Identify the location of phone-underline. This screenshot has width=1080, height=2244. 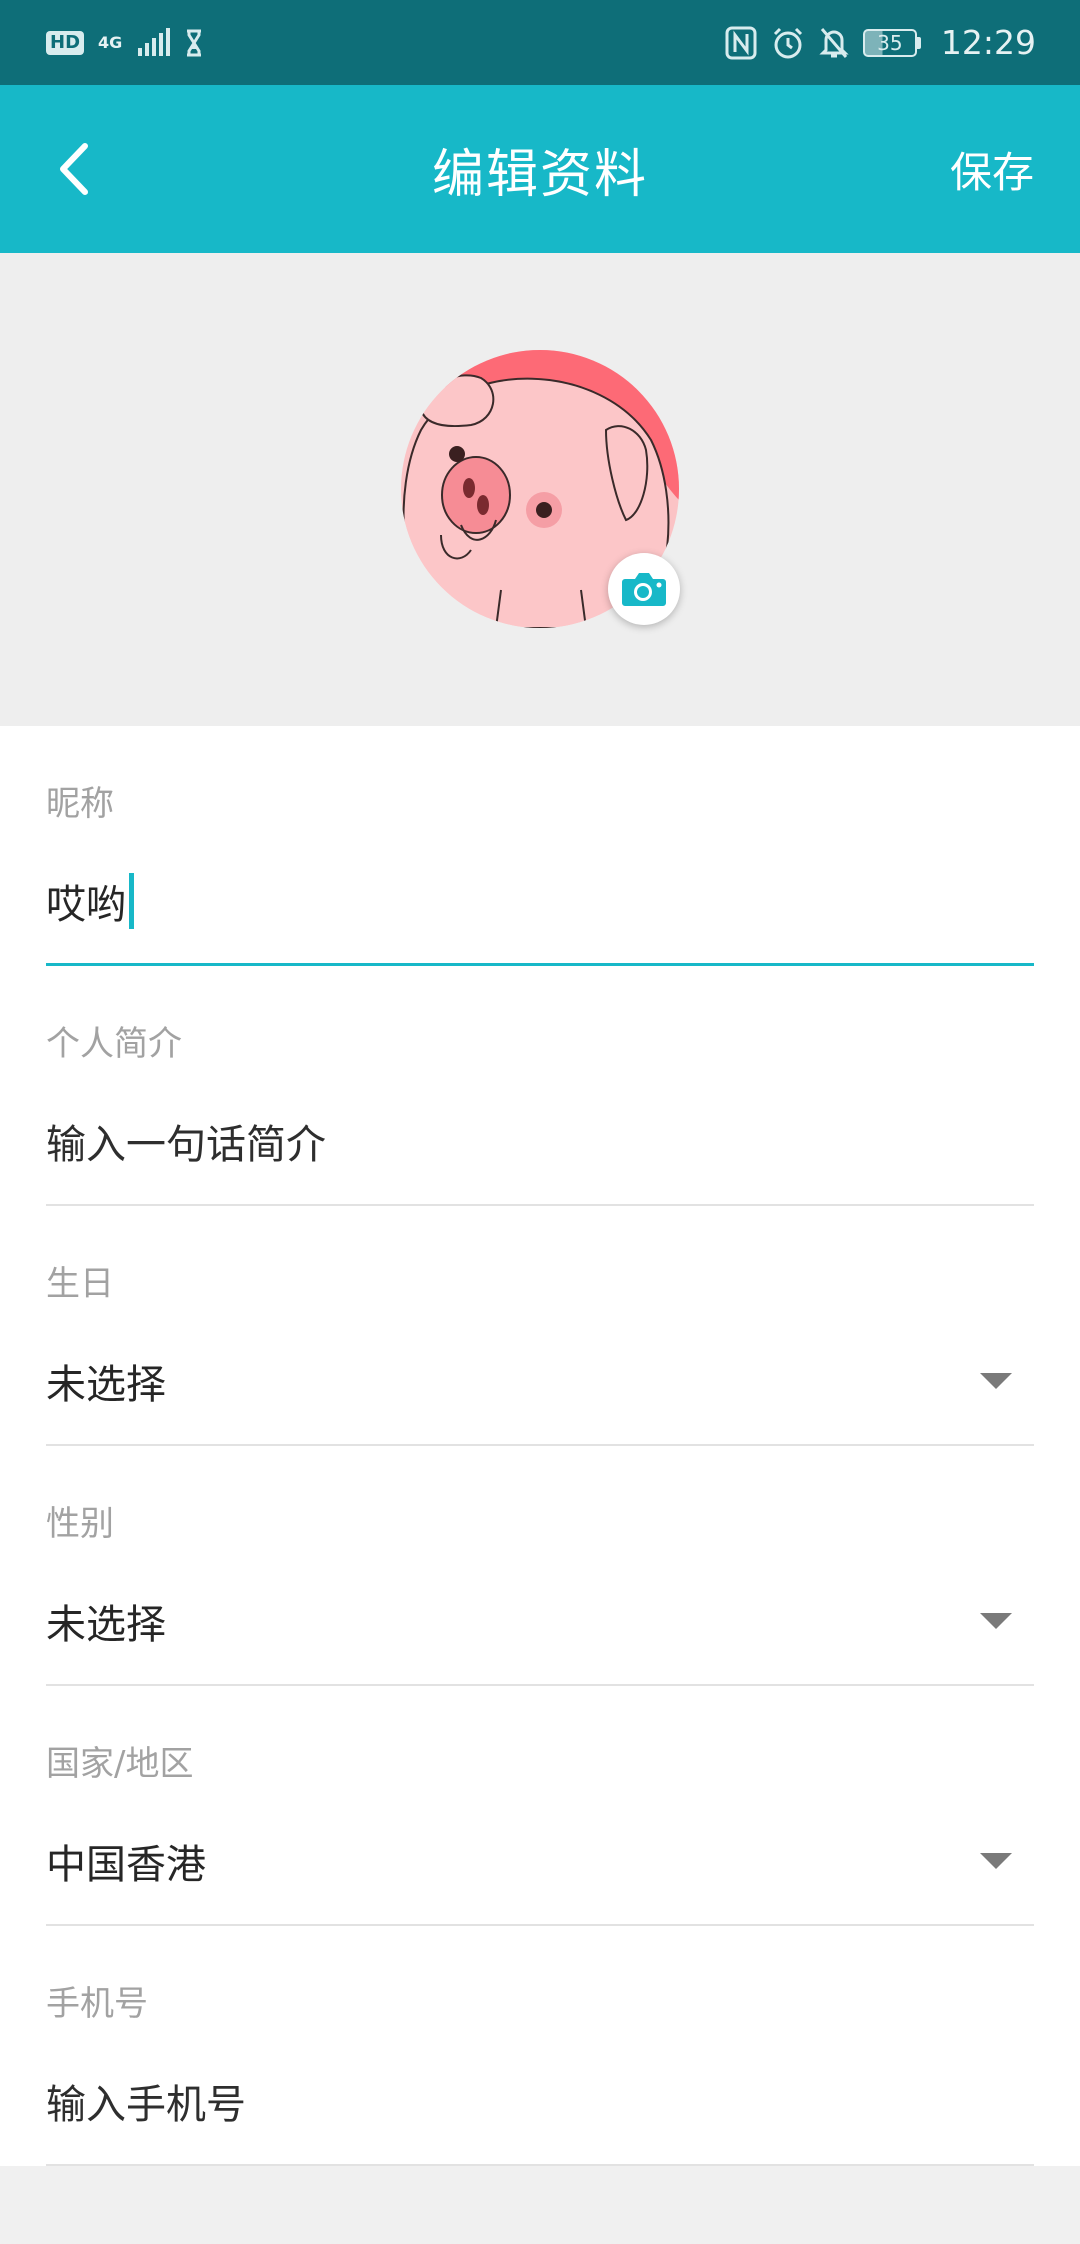
(540, 2165).